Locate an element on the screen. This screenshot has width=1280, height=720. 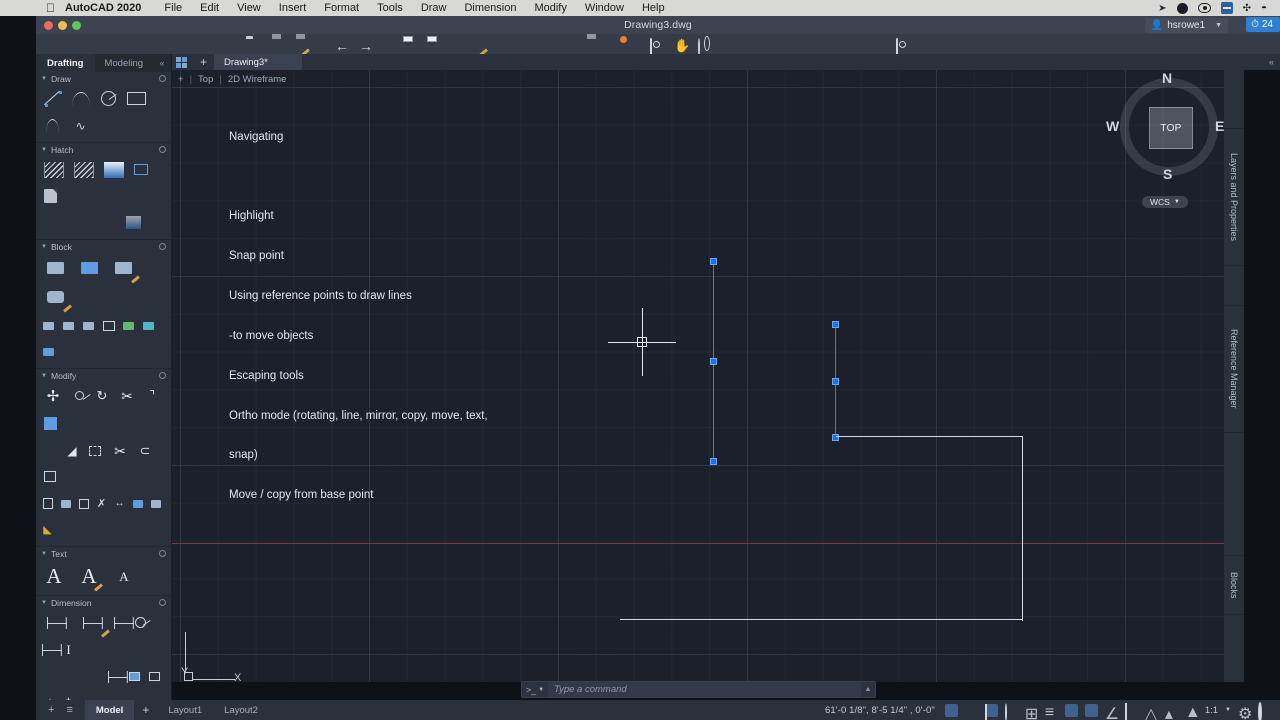
customization-icon: ⚙ is located at coordinates (1245, 712).